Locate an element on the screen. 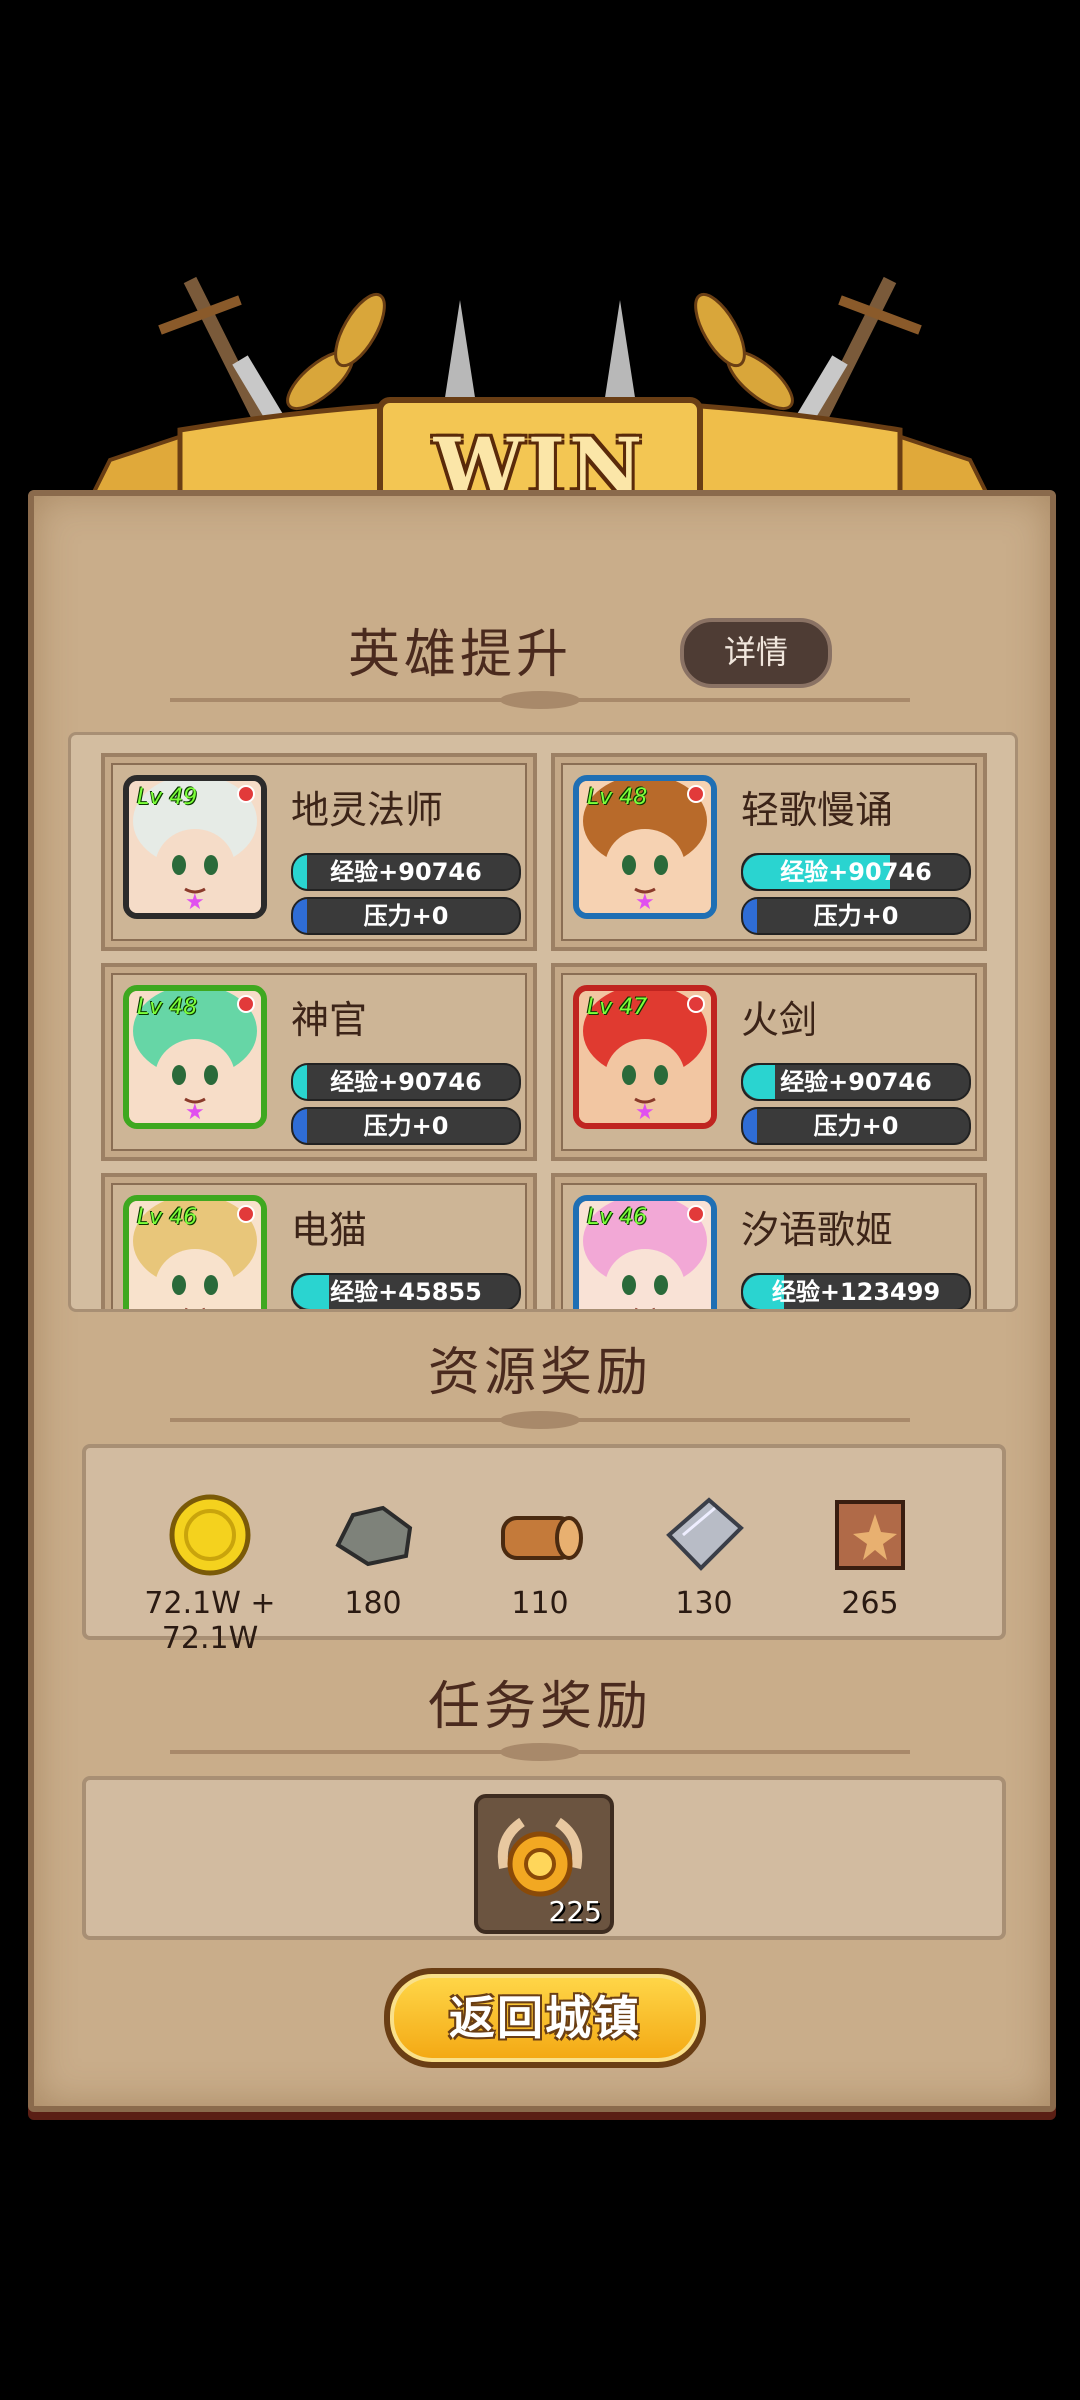  hero-name: 地灵法师 is located at coordinates (367, 810).